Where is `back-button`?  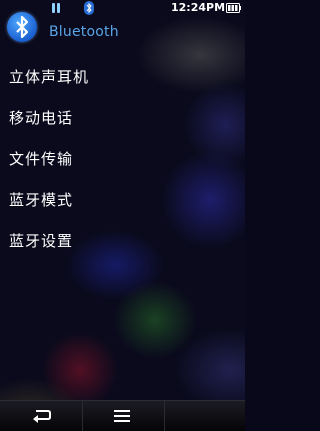 back-button is located at coordinates (41, 416).